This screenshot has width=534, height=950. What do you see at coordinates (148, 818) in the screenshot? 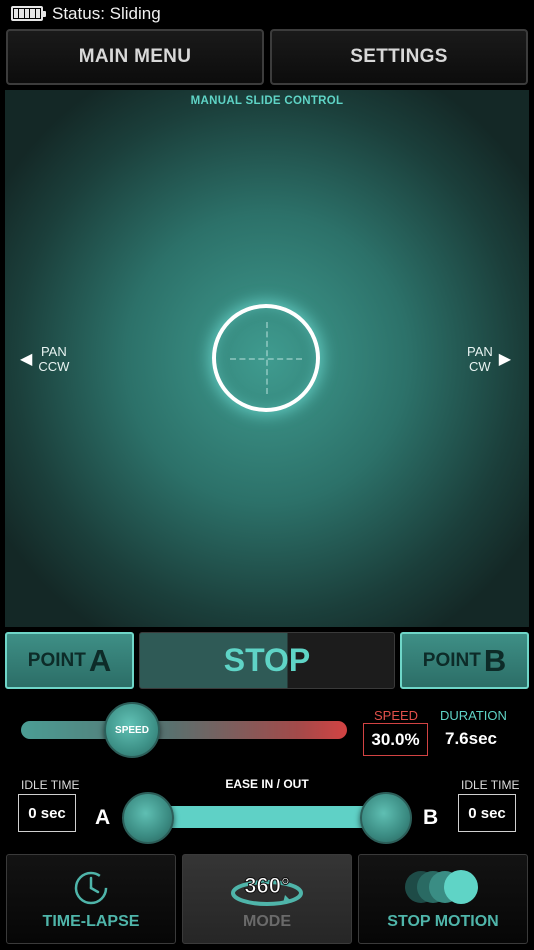
I see `ease-in-knob` at bounding box center [148, 818].